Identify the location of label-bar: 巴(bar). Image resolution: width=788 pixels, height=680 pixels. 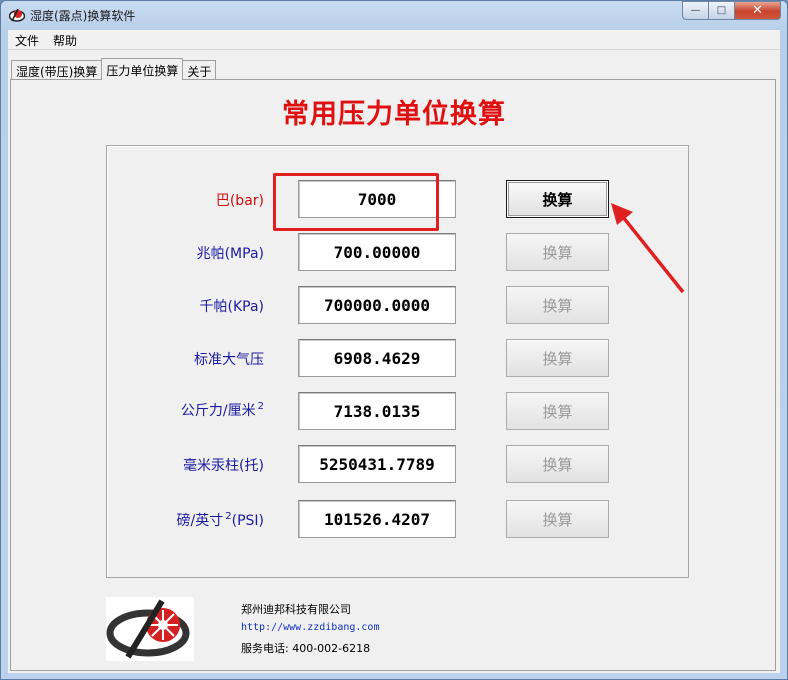
(240, 200).